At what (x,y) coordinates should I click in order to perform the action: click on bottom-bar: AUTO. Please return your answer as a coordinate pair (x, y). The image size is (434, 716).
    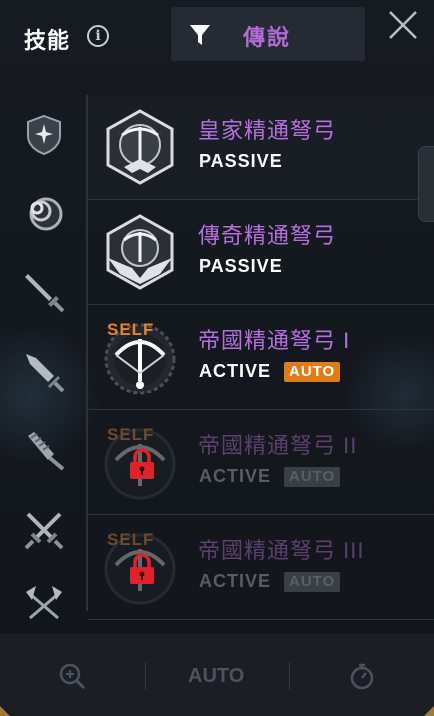
    Looking at the image, I should click on (217, 675).